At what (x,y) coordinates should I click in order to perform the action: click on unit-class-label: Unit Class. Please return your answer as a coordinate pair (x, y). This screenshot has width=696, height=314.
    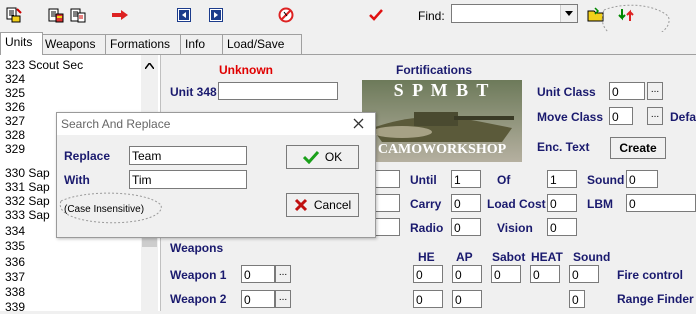
    Looking at the image, I should click on (566, 92).